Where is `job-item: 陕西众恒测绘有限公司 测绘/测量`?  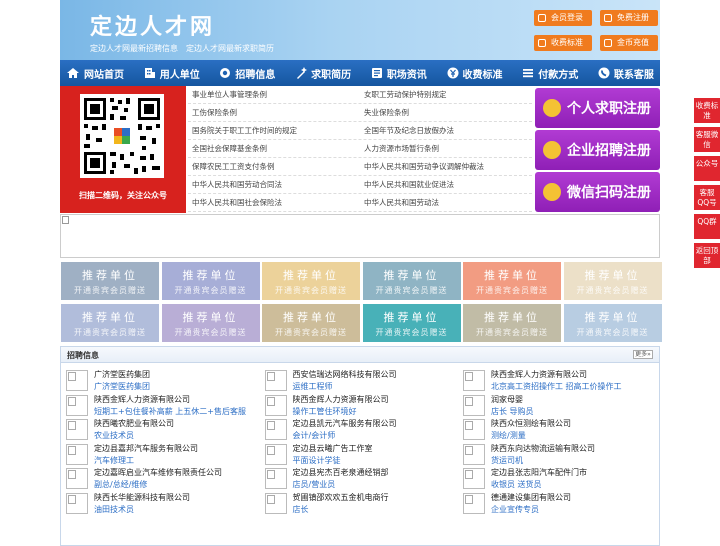 job-item: 陕西众恒测绘有限公司 测绘/测量 is located at coordinates (556, 429).